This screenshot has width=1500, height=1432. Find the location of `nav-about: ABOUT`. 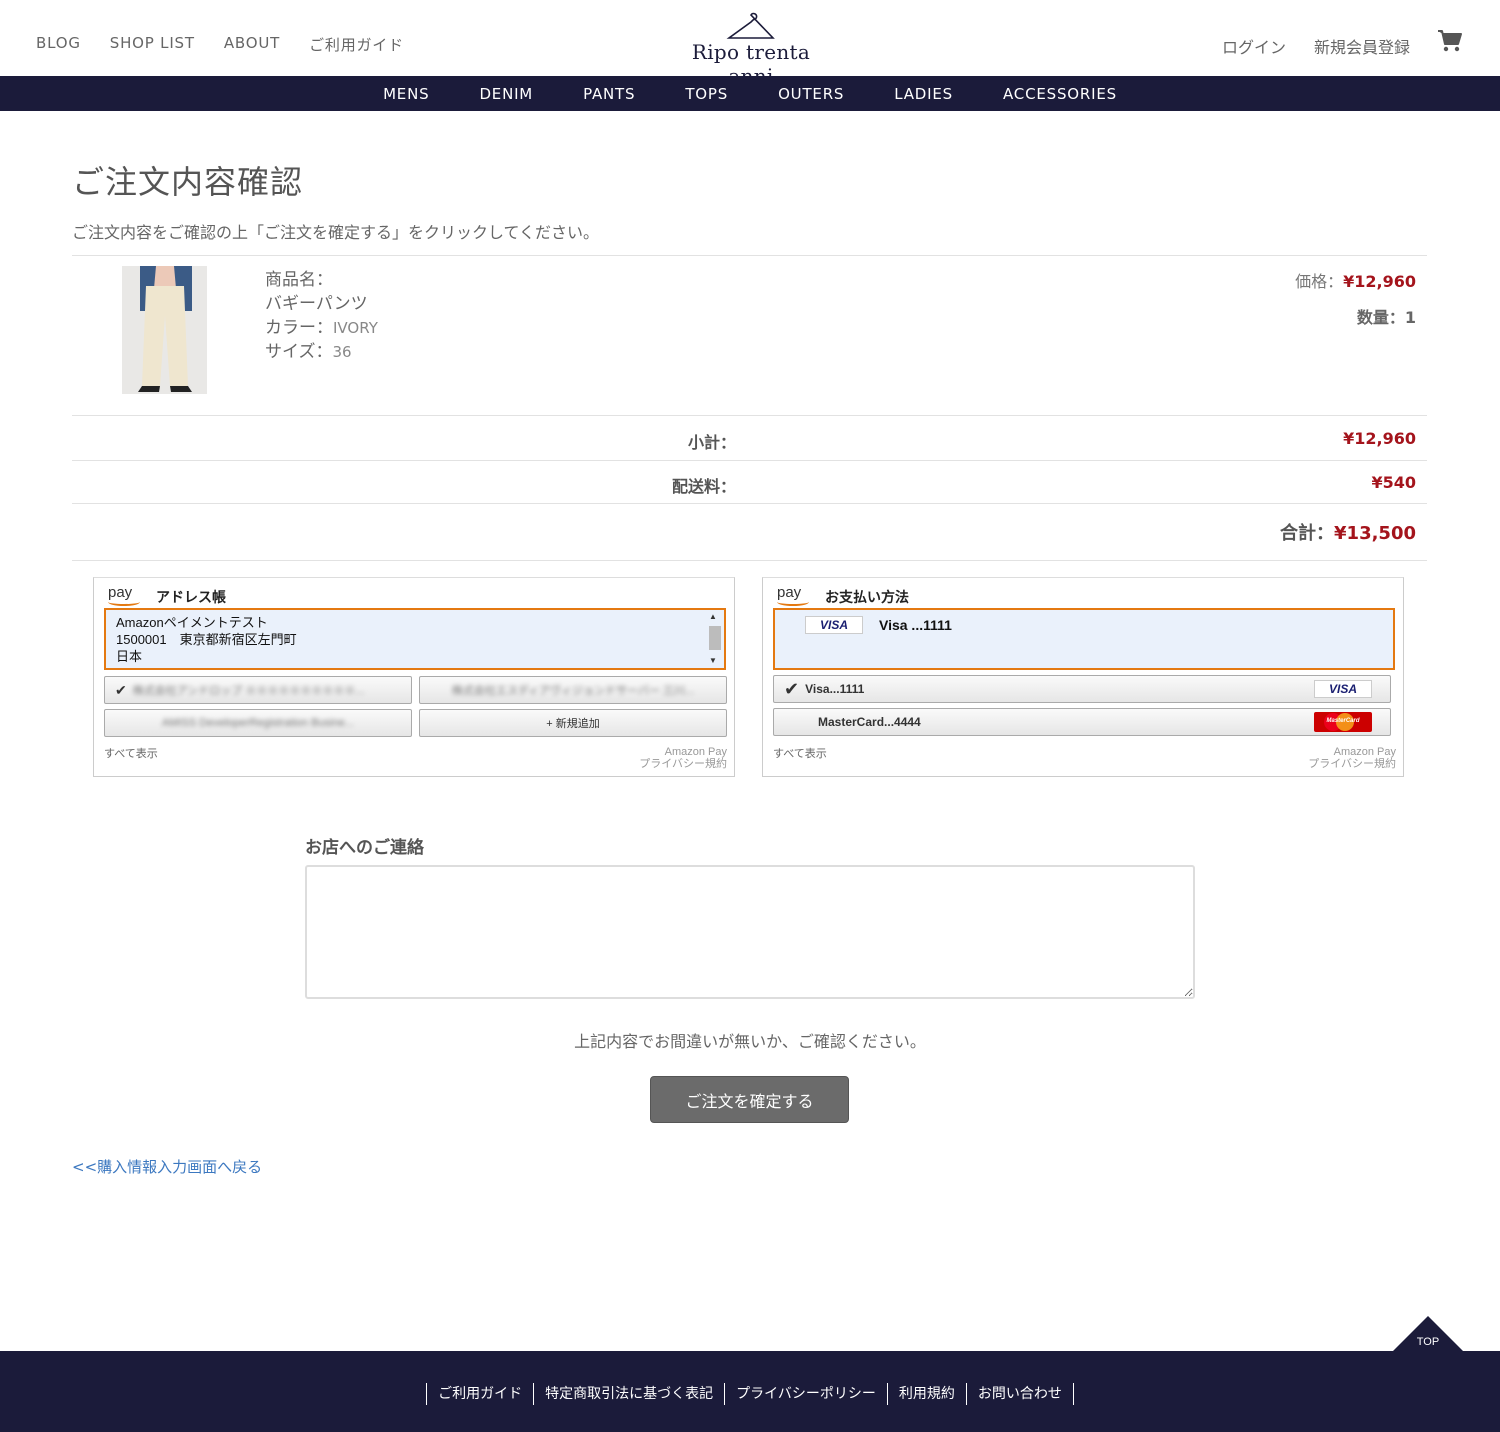

nav-about: ABOUT is located at coordinates (252, 44).